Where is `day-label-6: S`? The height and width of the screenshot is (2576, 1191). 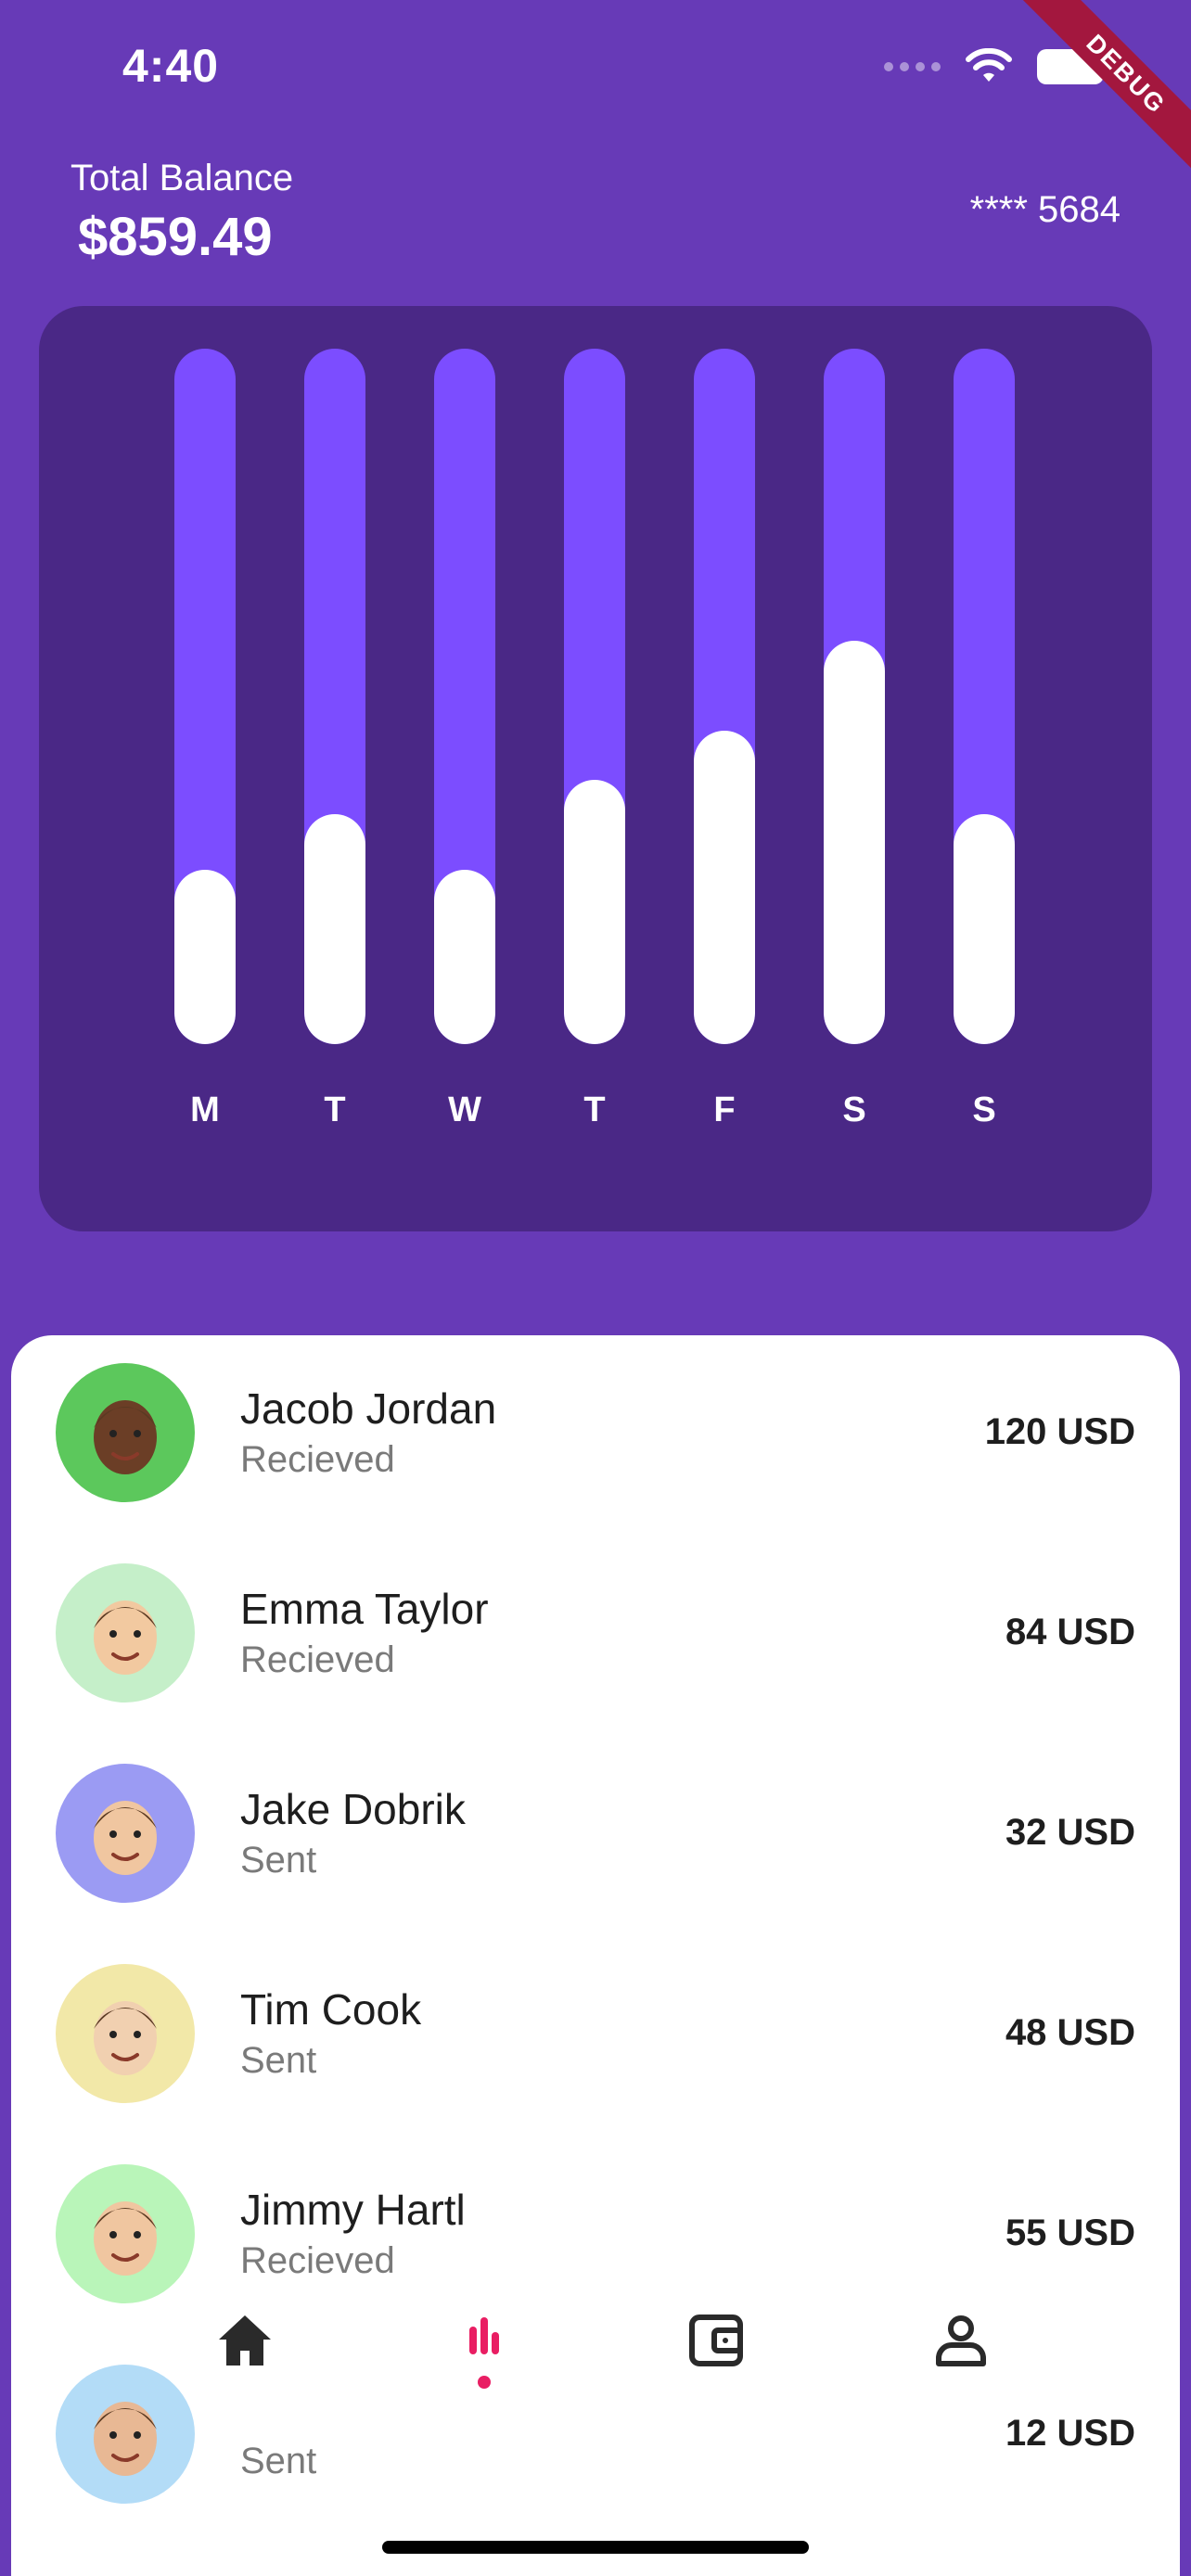 day-label-6: S is located at coordinates (984, 1109).